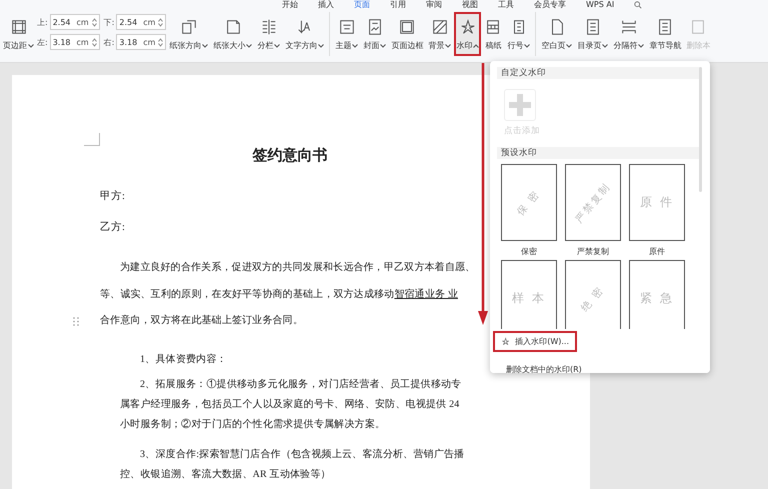  I want to click on separator-icon, so click(629, 27).